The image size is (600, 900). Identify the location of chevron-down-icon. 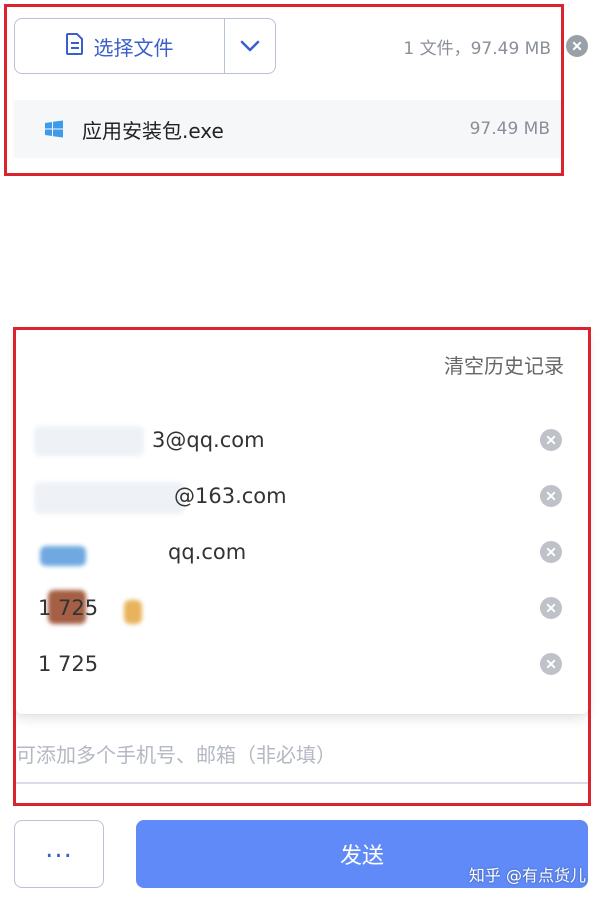
(250, 46).